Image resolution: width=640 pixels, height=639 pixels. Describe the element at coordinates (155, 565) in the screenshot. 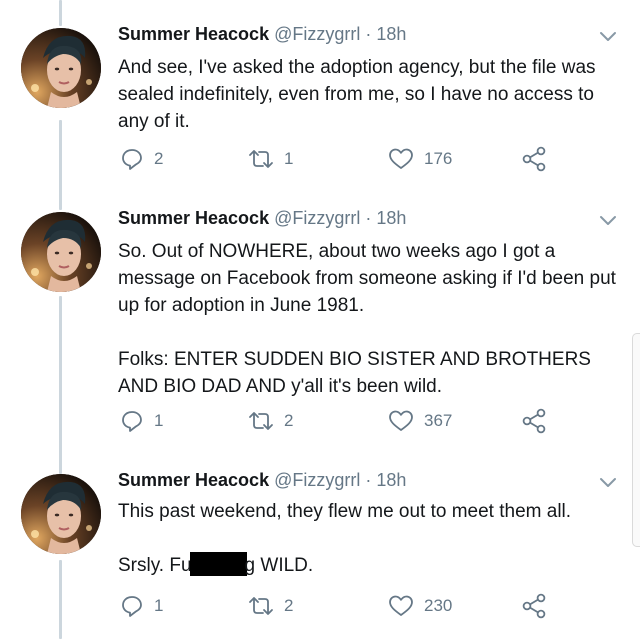

I see `text-before-redaction: Srsly. Fu` at that location.